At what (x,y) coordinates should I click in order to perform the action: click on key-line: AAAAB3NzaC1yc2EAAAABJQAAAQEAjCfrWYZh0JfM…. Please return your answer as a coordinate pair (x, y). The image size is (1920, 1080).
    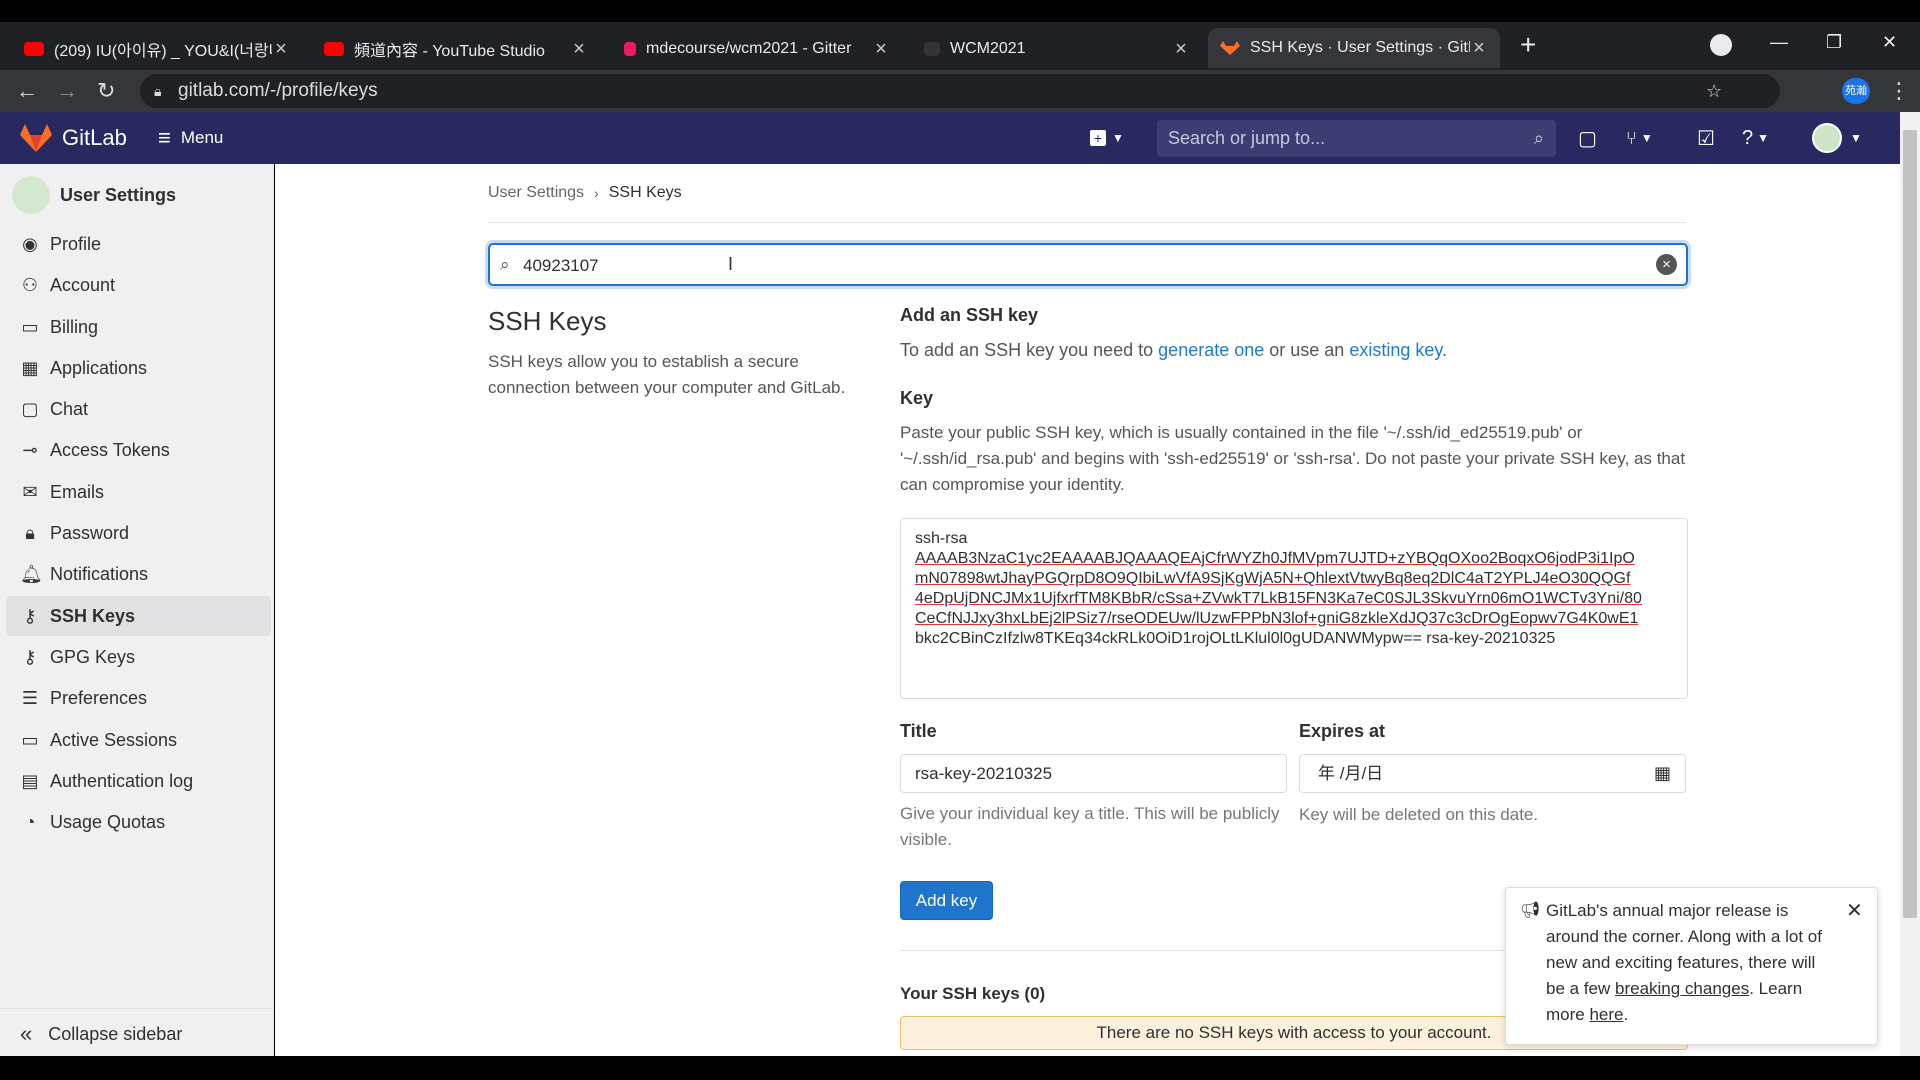
    Looking at the image, I should click on (1275, 558).